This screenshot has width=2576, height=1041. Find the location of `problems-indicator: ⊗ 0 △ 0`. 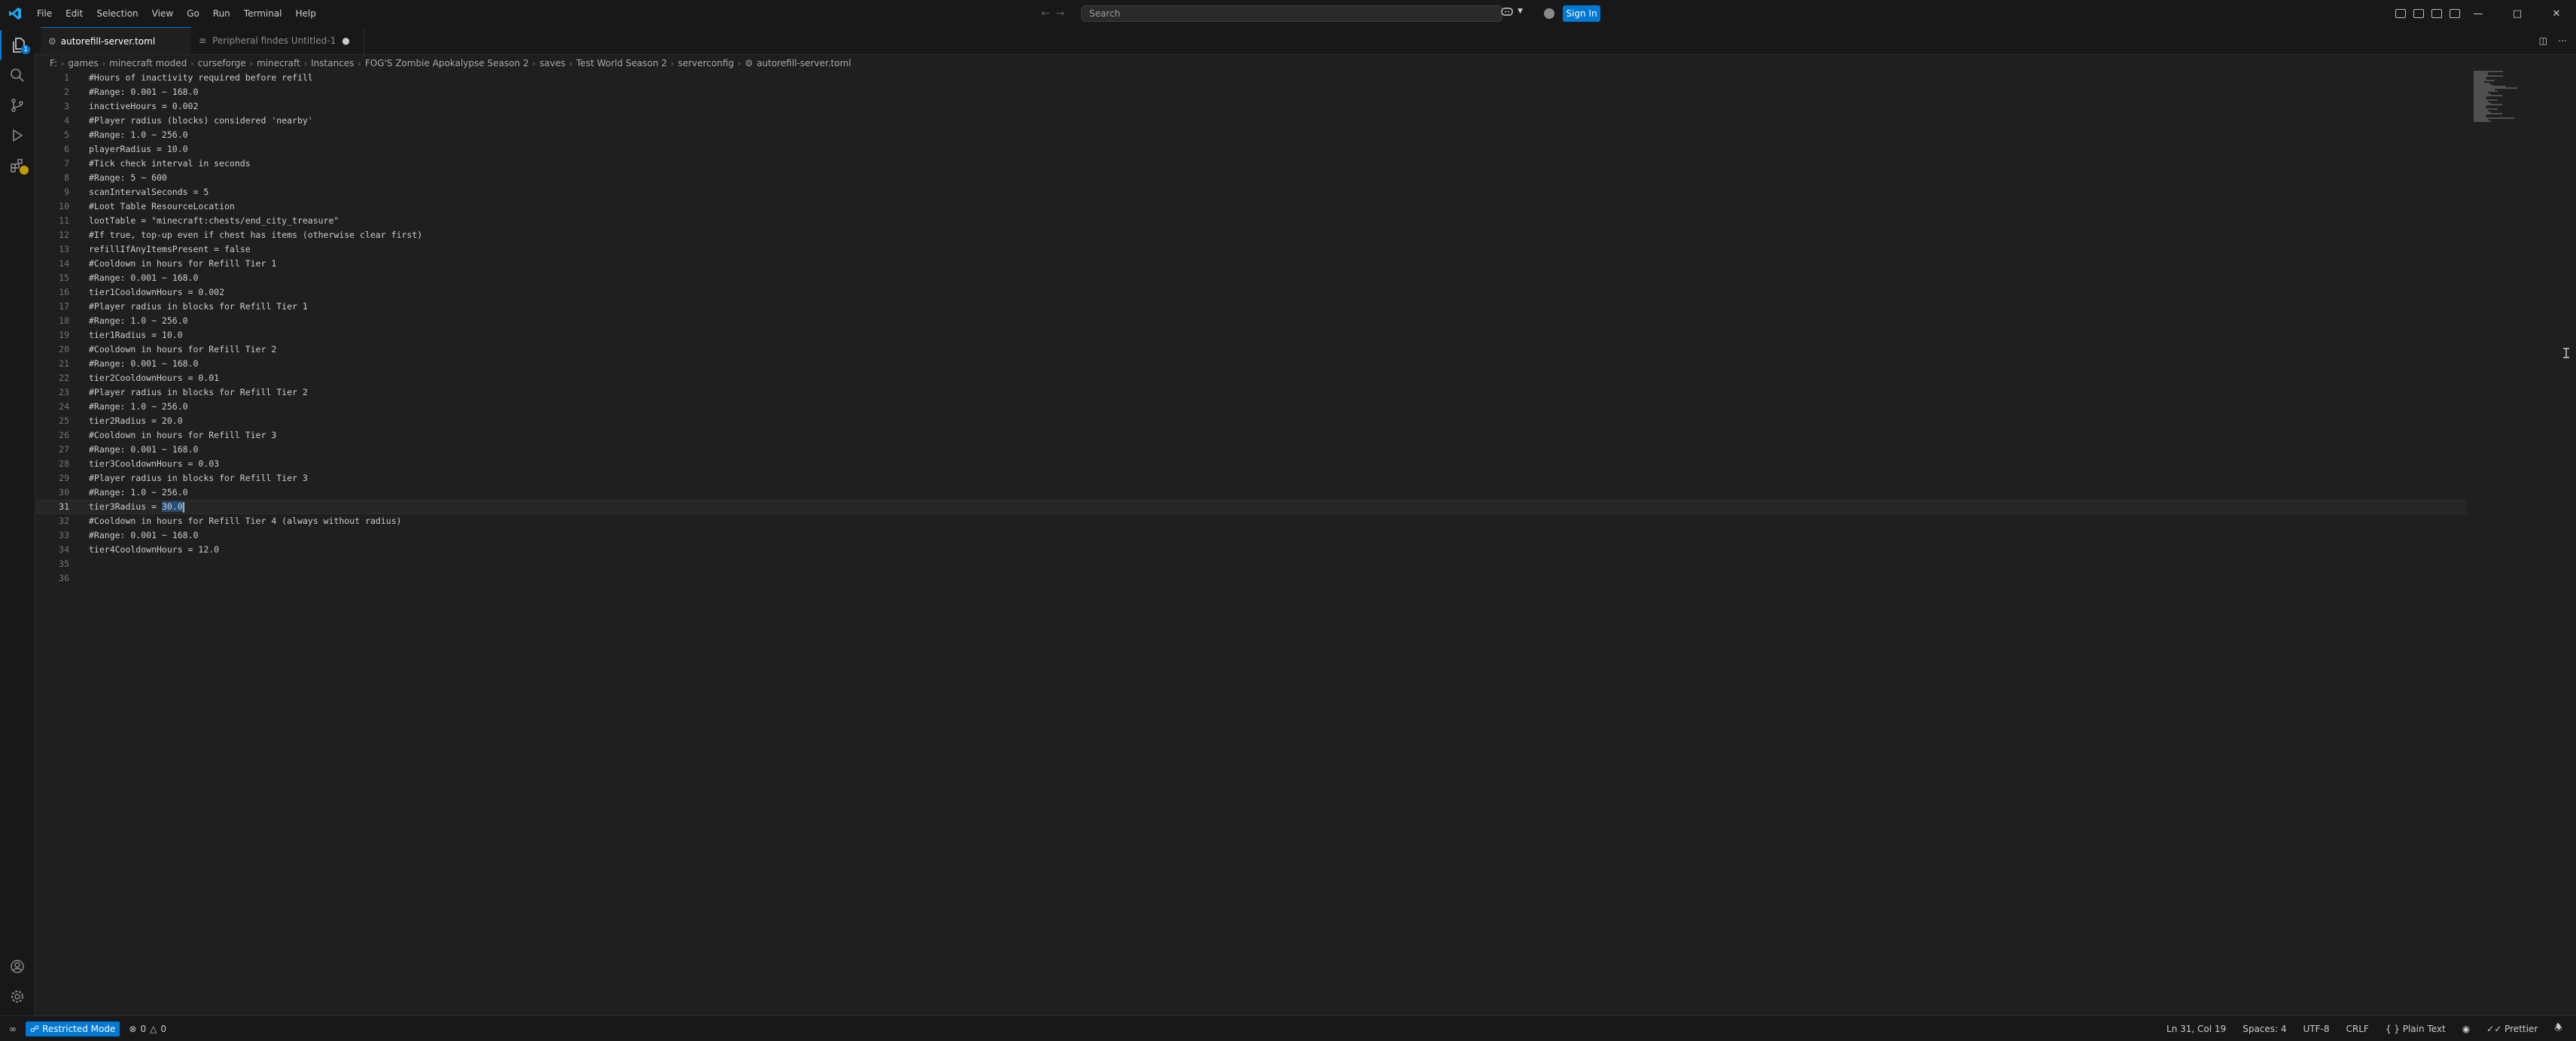

problems-indicator: ⊗ 0 △ 0 is located at coordinates (147, 1029).